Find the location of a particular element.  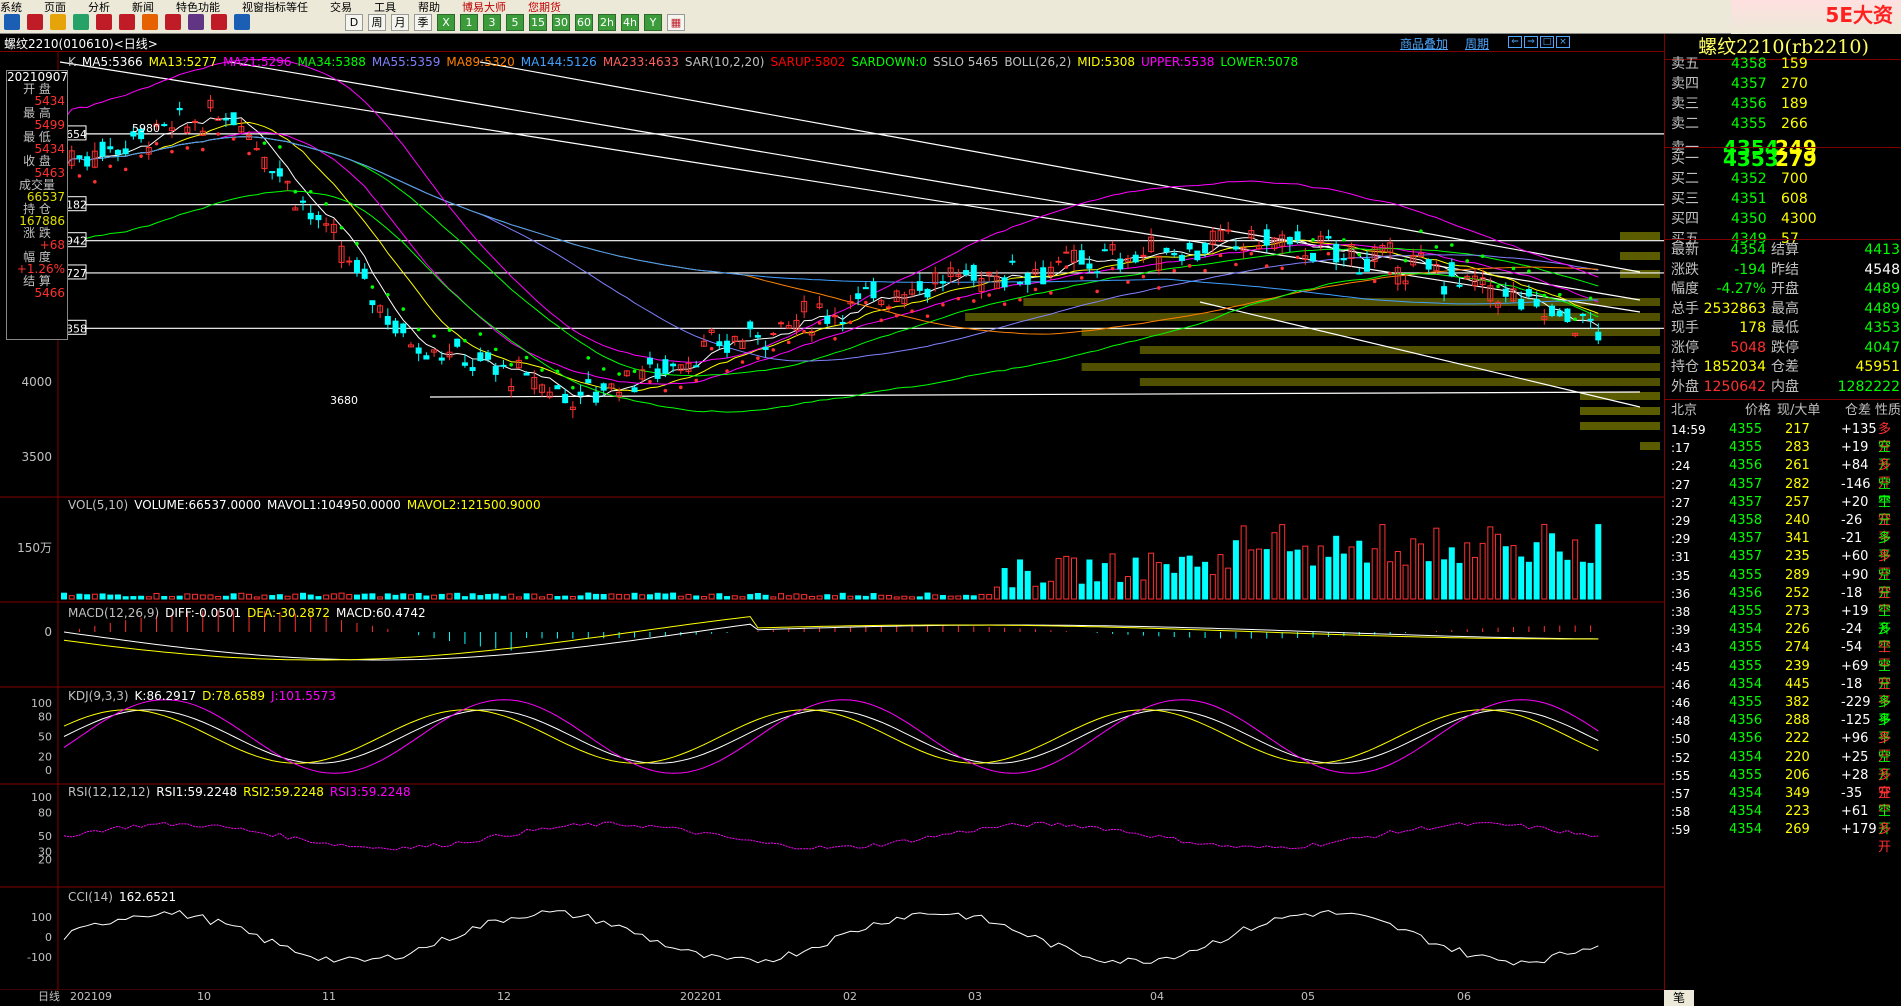

menu-item: 系统 is located at coordinates (11, 7).